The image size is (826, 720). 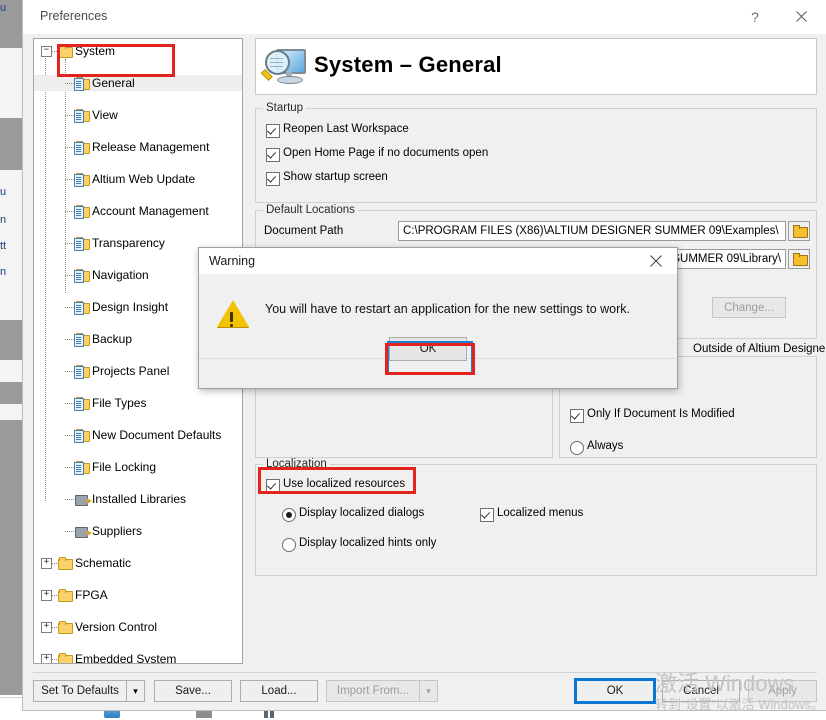 What do you see at coordinates (310, 210) in the screenshot?
I see `group-label-default-locations: Default Locations` at bounding box center [310, 210].